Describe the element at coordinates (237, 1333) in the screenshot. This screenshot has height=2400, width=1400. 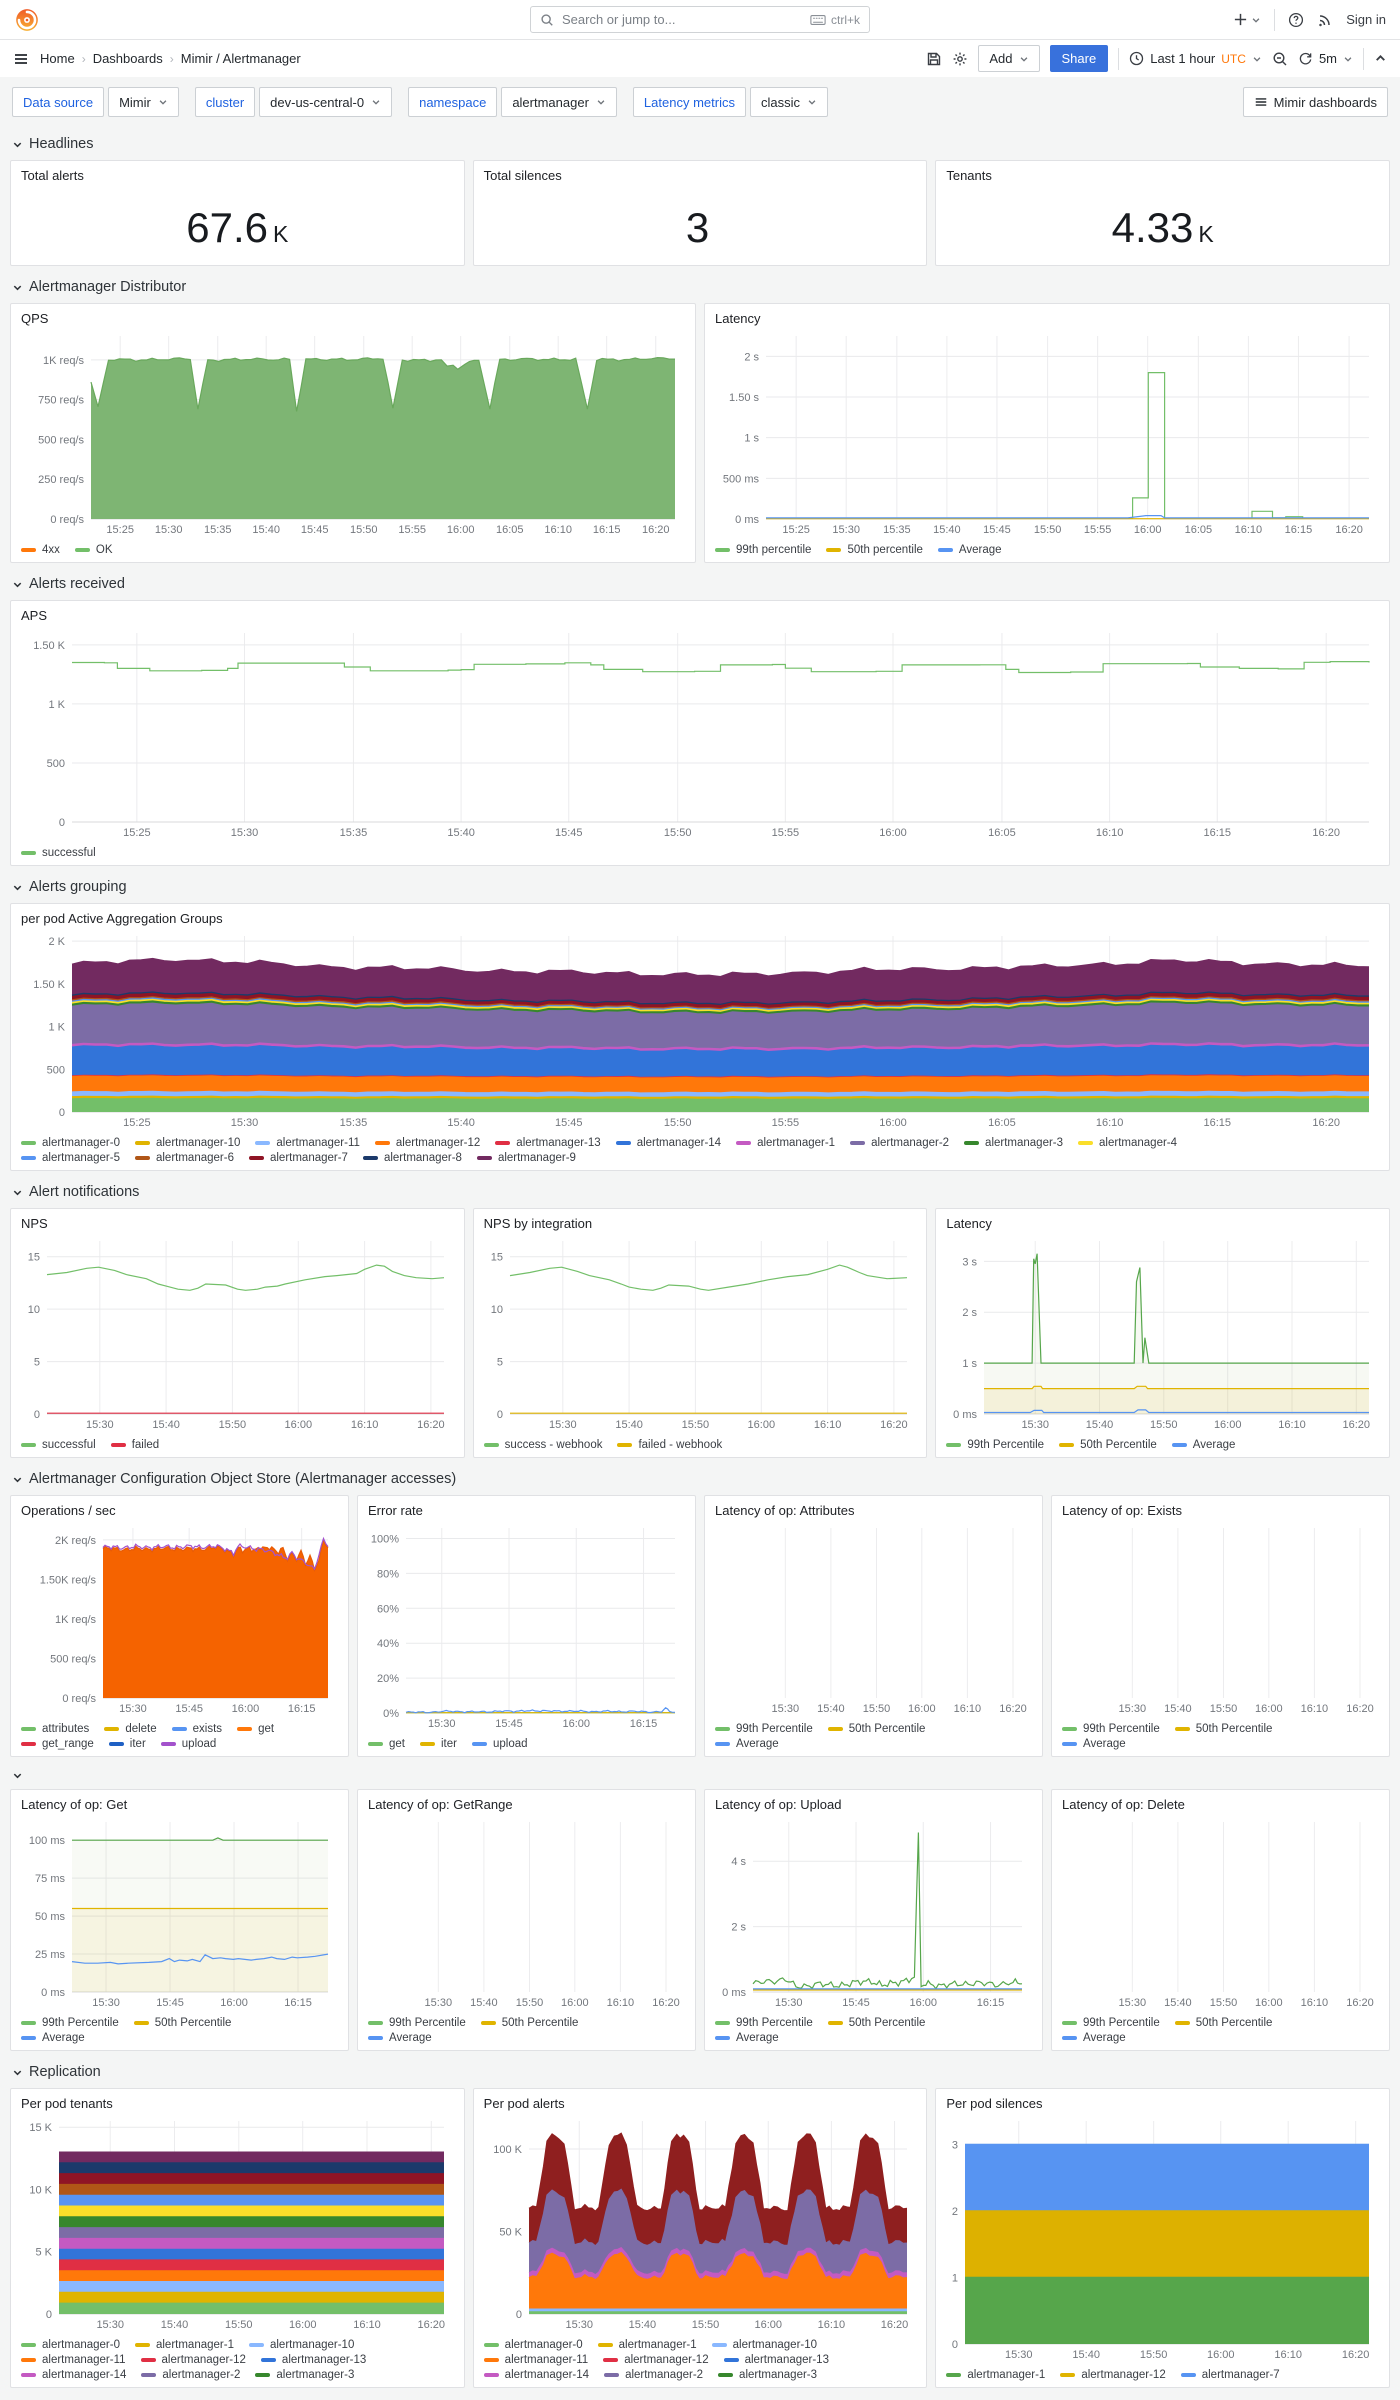
I see `nps-chart: 0 5 10 15 15:30 15:40 15:50 16:00 16:10 16:20` at that location.